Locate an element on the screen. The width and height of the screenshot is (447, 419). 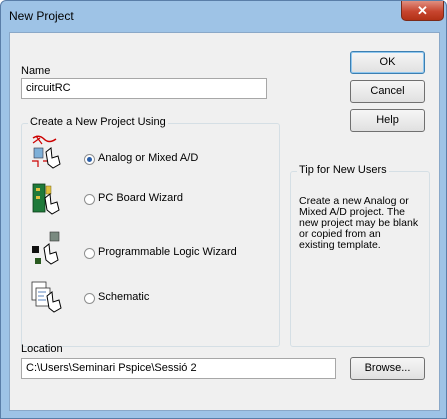
cancel-button: Cancel is located at coordinates (387, 91).